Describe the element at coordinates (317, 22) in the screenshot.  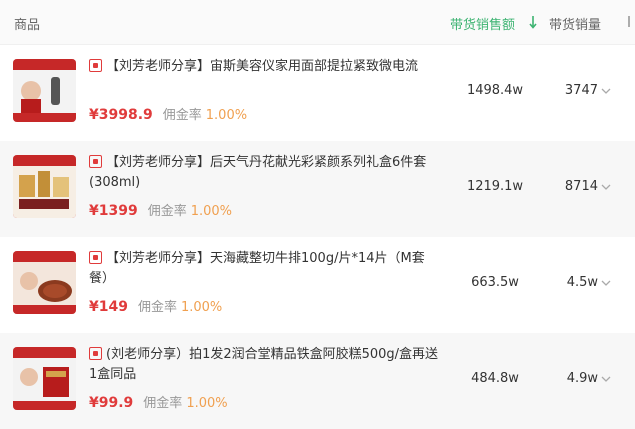
I see `table-header: 商品 带货销售额 带货销量` at that location.